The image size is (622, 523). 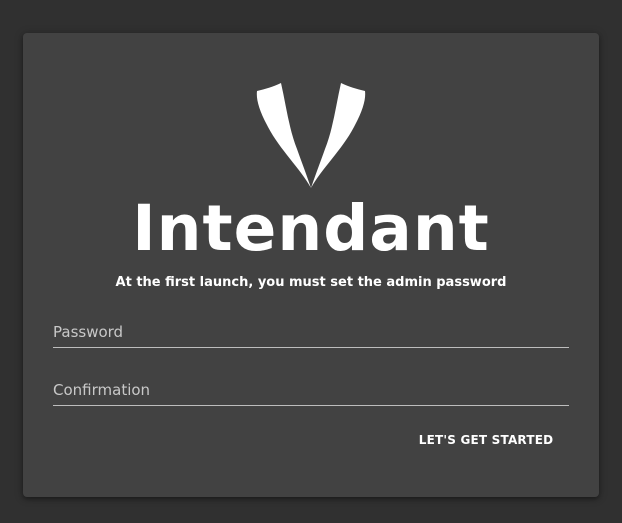 What do you see at coordinates (311, 135) in the screenshot?
I see `lapels-logo-icon` at bounding box center [311, 135].